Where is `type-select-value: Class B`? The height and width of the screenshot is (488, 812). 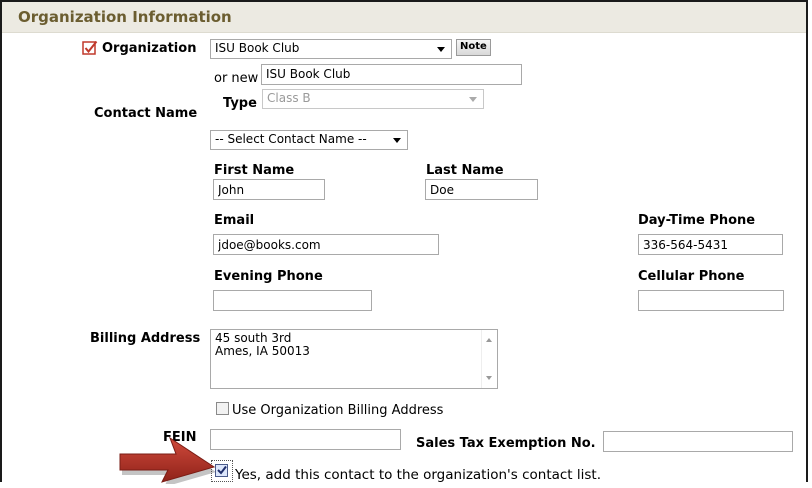
type-select-value: Class B is located at coordinates (289, 98).